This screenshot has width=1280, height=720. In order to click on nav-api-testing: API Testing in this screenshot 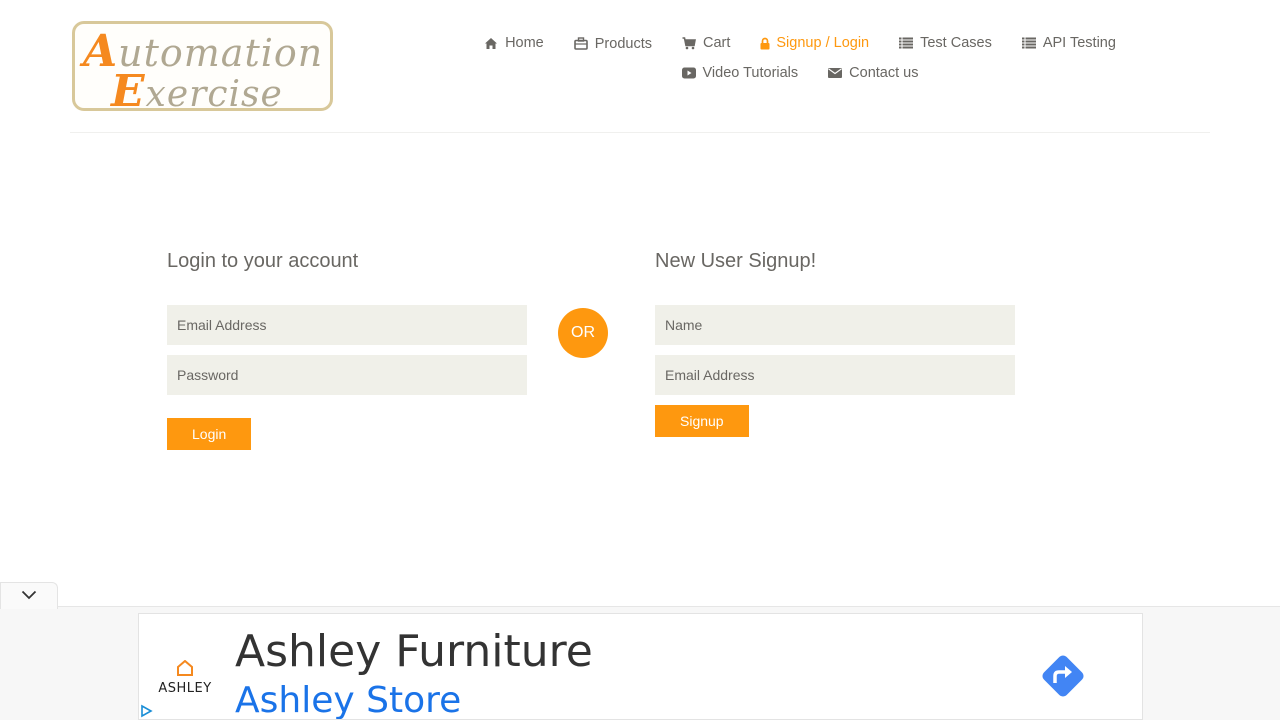, I will do `click(1069, 43)`.